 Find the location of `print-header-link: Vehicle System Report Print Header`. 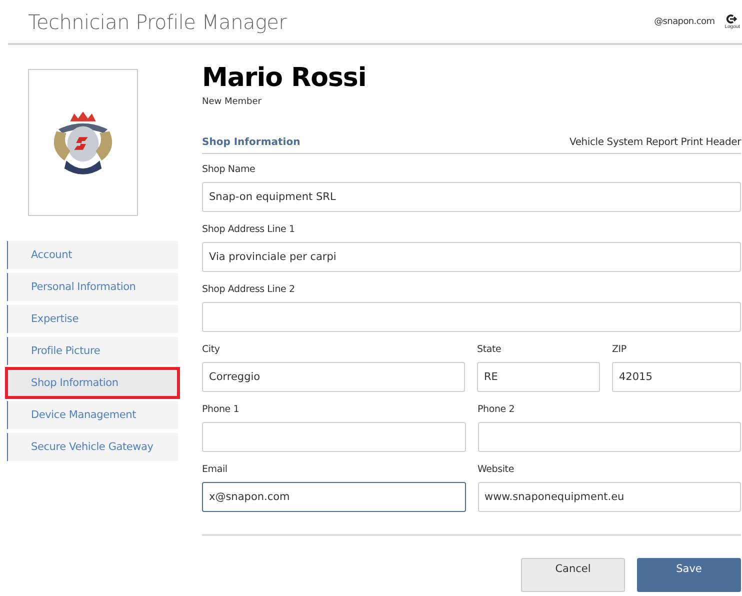

print-header-link: Vehicle System Report Print Header is located at coordinates (655, 142).